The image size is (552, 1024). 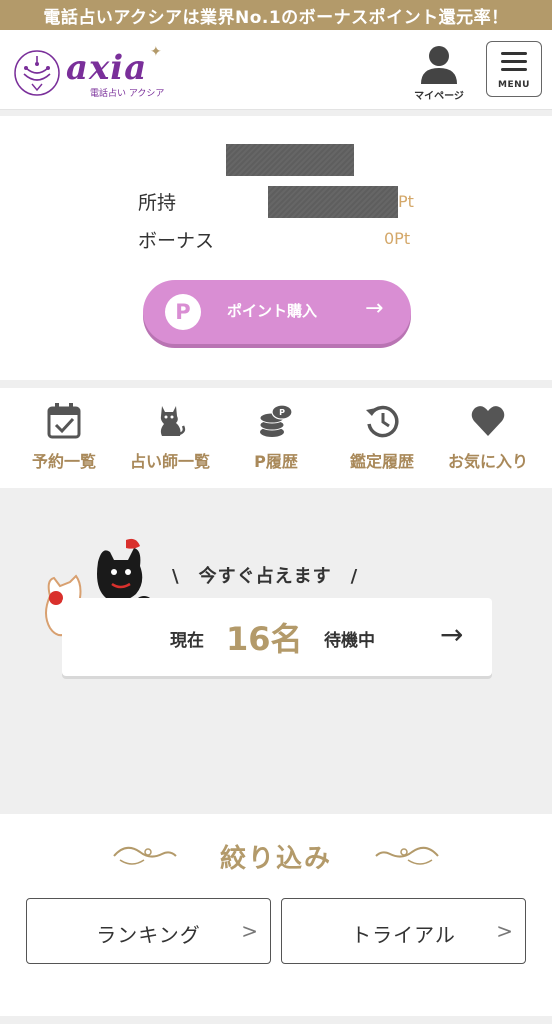 What do you see at coordinates (488, 421) in the screenshot?
I see `heart-icon` at bounding box center [488, 421].